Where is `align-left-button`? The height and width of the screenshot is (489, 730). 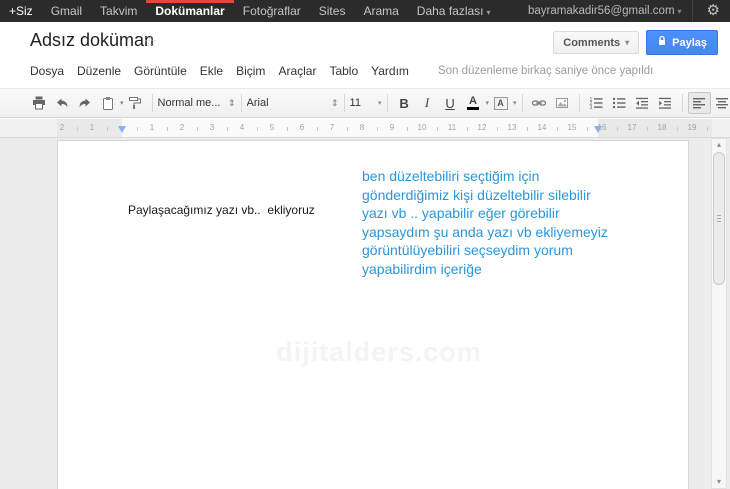
align-left-button is located at coordinates (699, 103).